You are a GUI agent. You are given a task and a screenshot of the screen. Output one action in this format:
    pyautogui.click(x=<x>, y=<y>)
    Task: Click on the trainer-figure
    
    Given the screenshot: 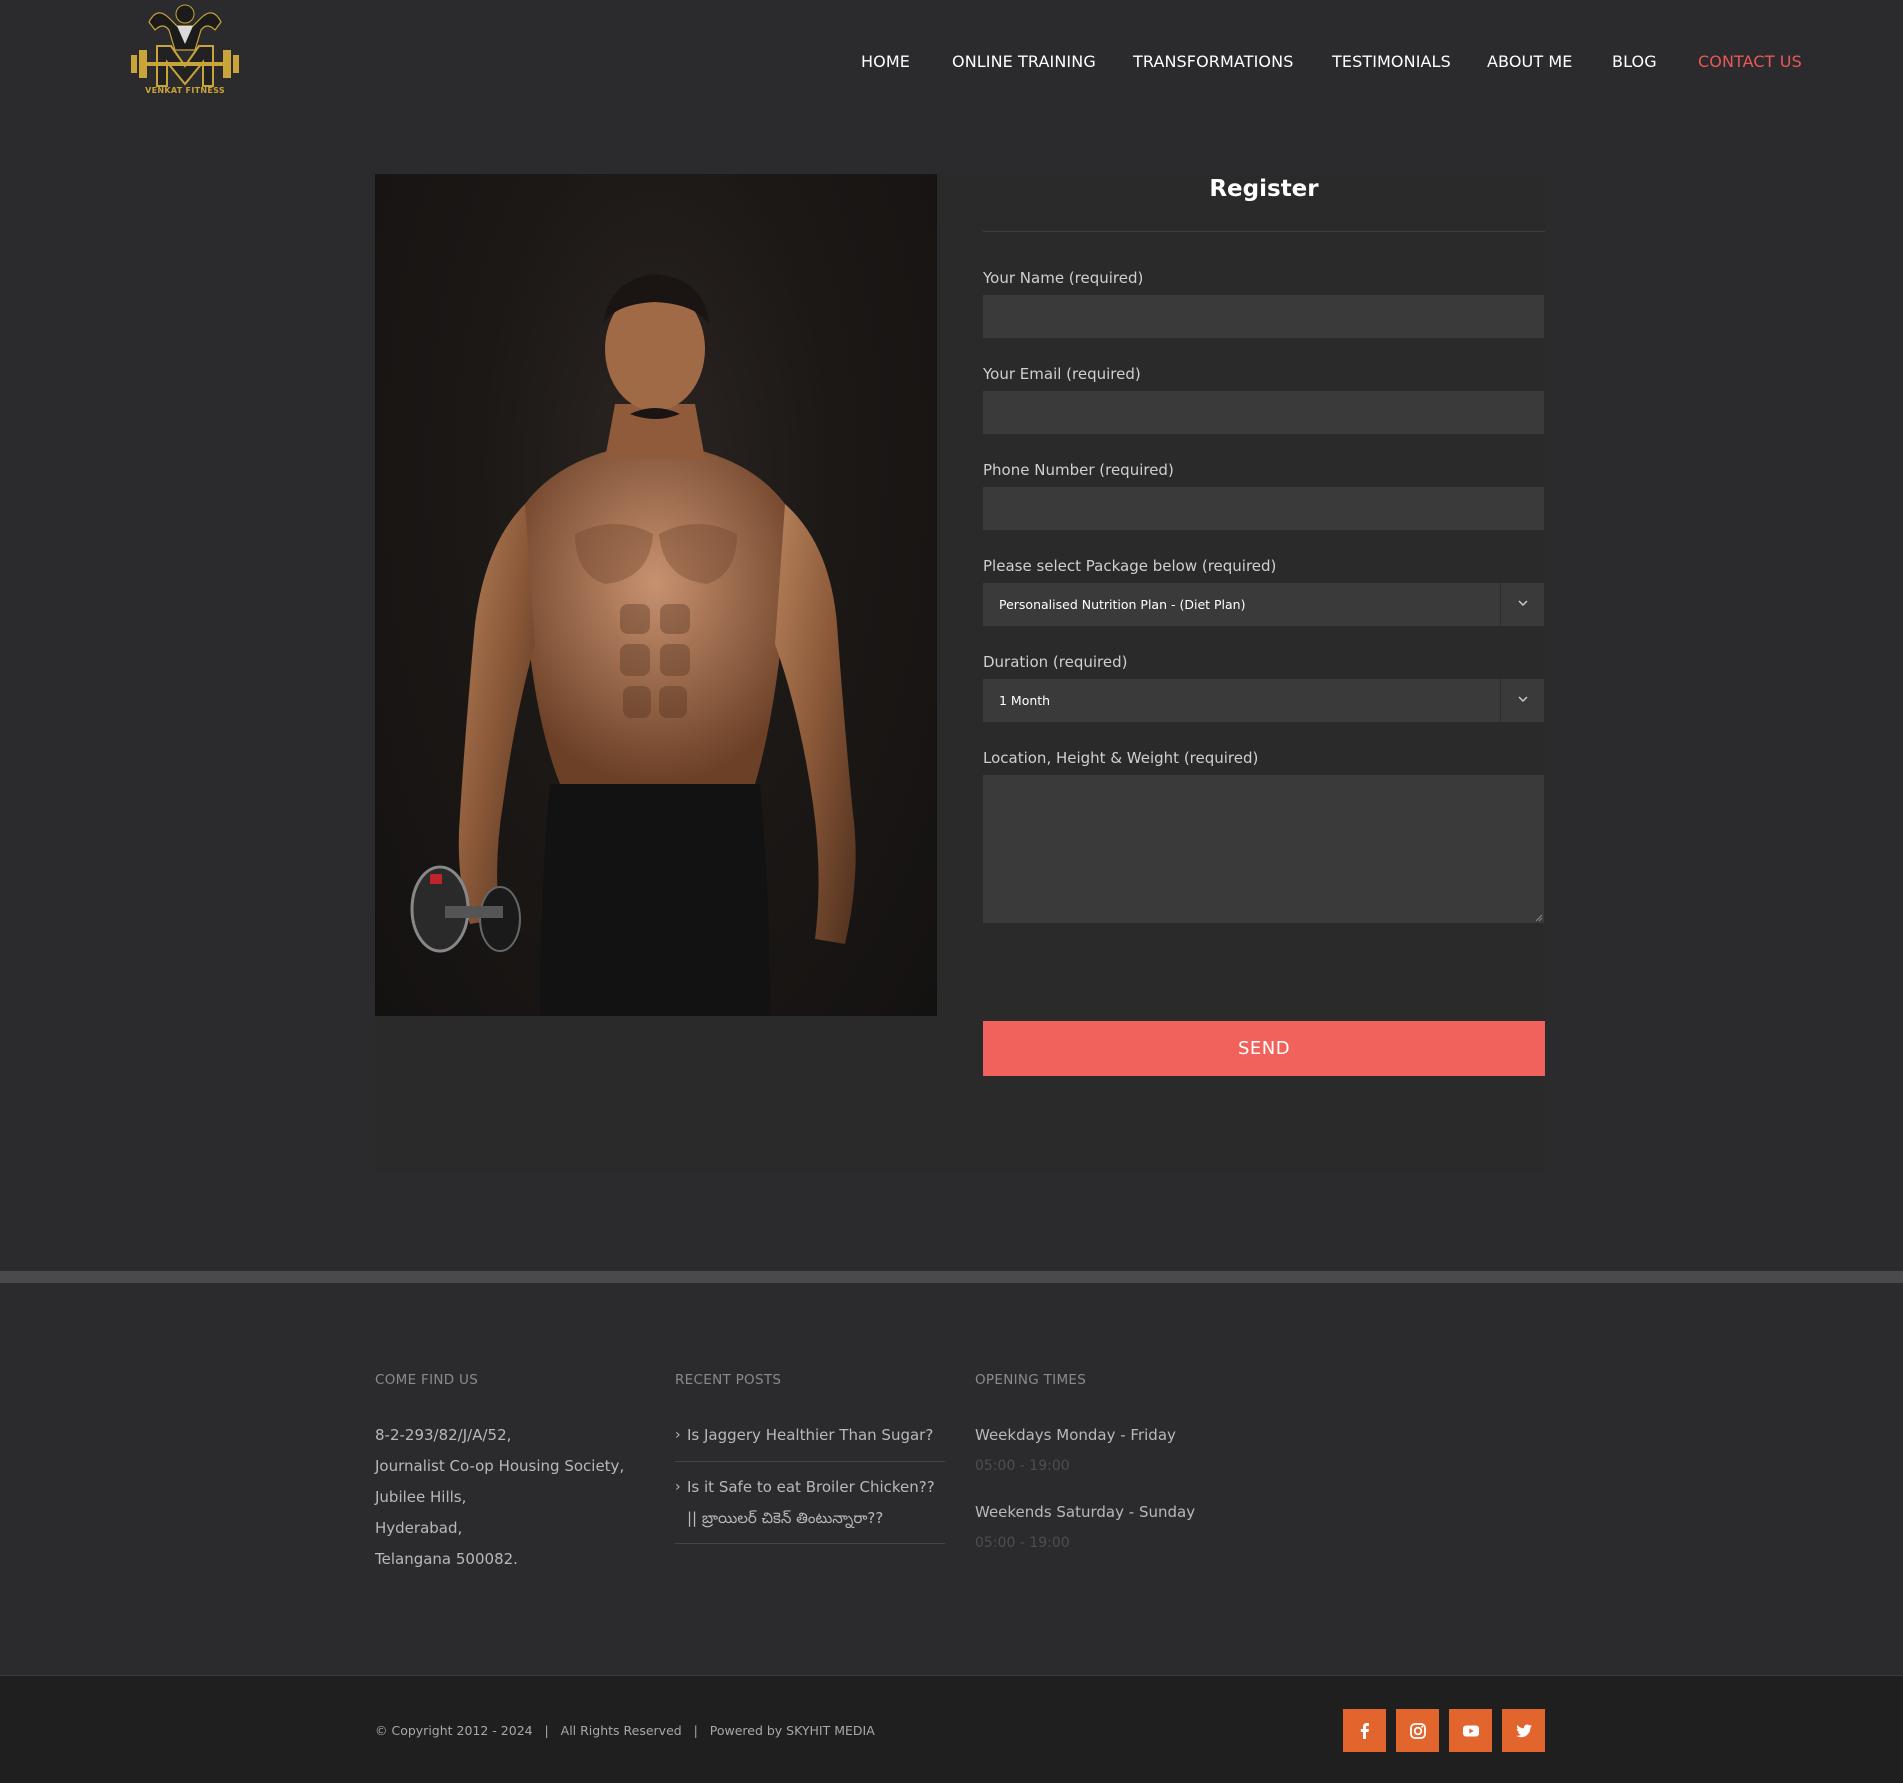 What is the action you would take?
    pyautogui.click(x=633, y=645)
    